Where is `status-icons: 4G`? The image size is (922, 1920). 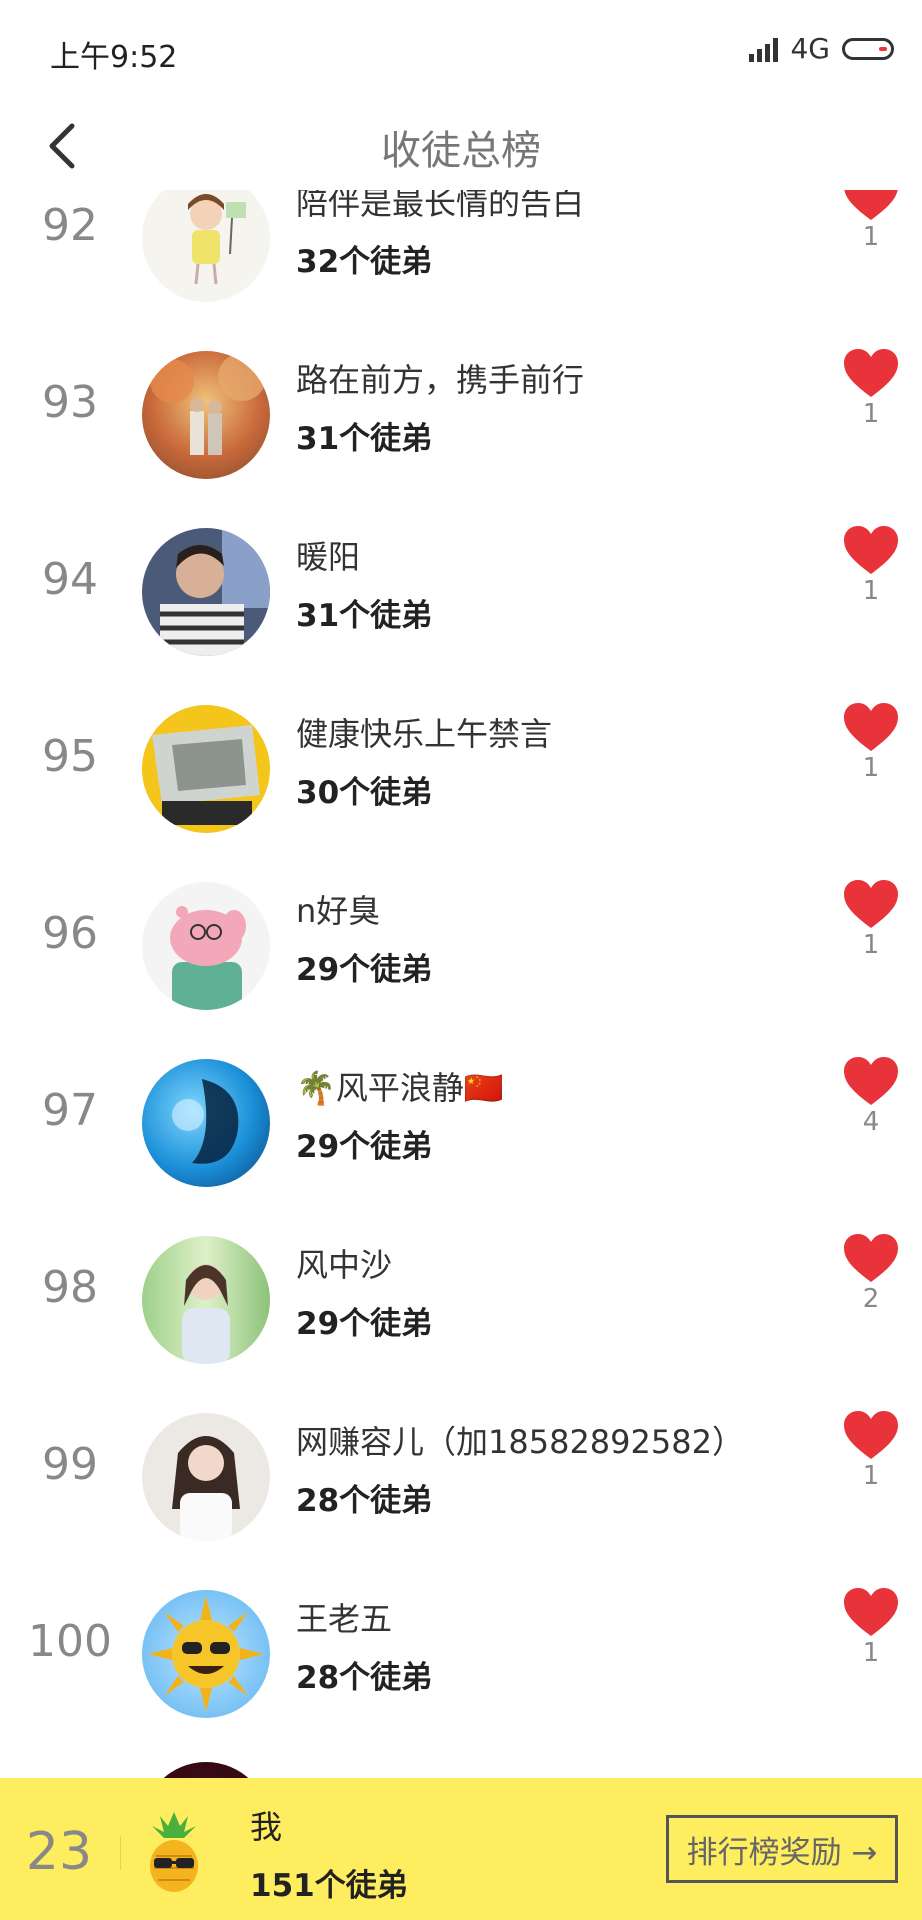
status-icons: 4G is located at coordinates (821, 48).